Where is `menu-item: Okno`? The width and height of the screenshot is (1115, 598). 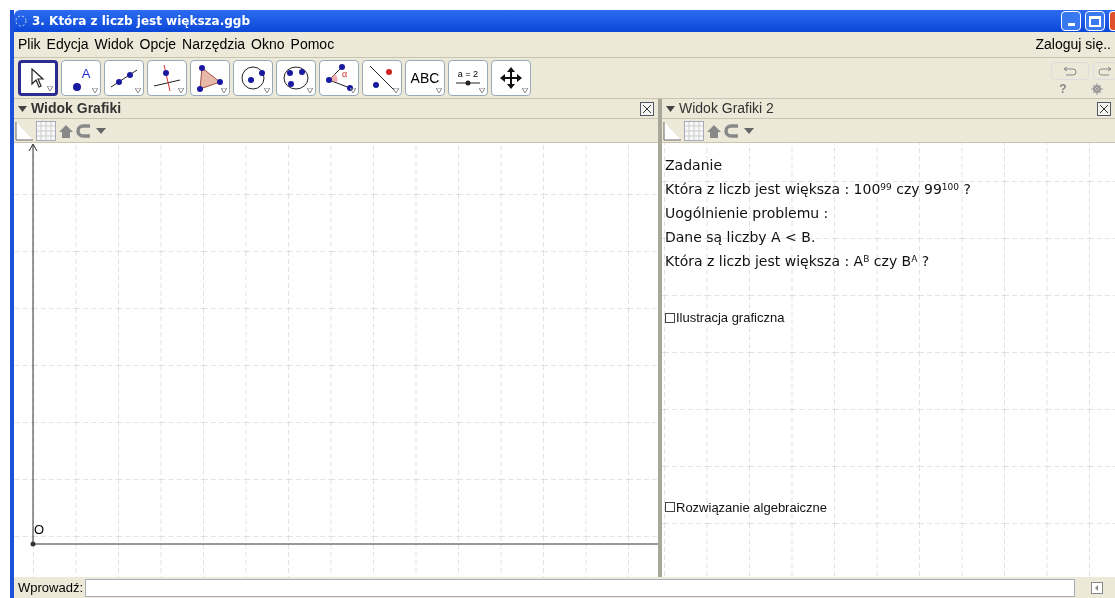 menu-item: Okno is located at coordinates (268, 44).